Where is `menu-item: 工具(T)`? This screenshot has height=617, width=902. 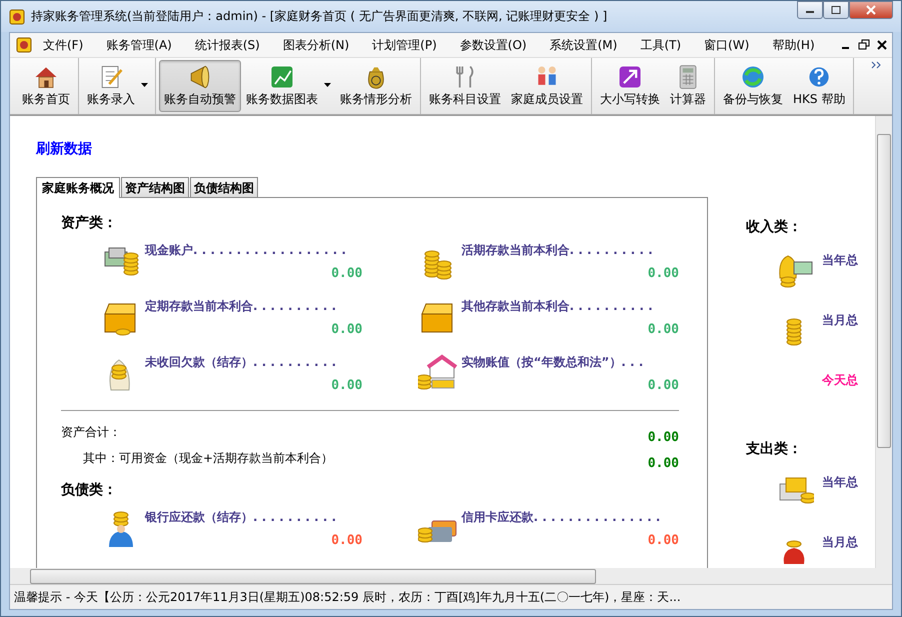 menu-item: 工具(T) is located at coordinates (661, 45).